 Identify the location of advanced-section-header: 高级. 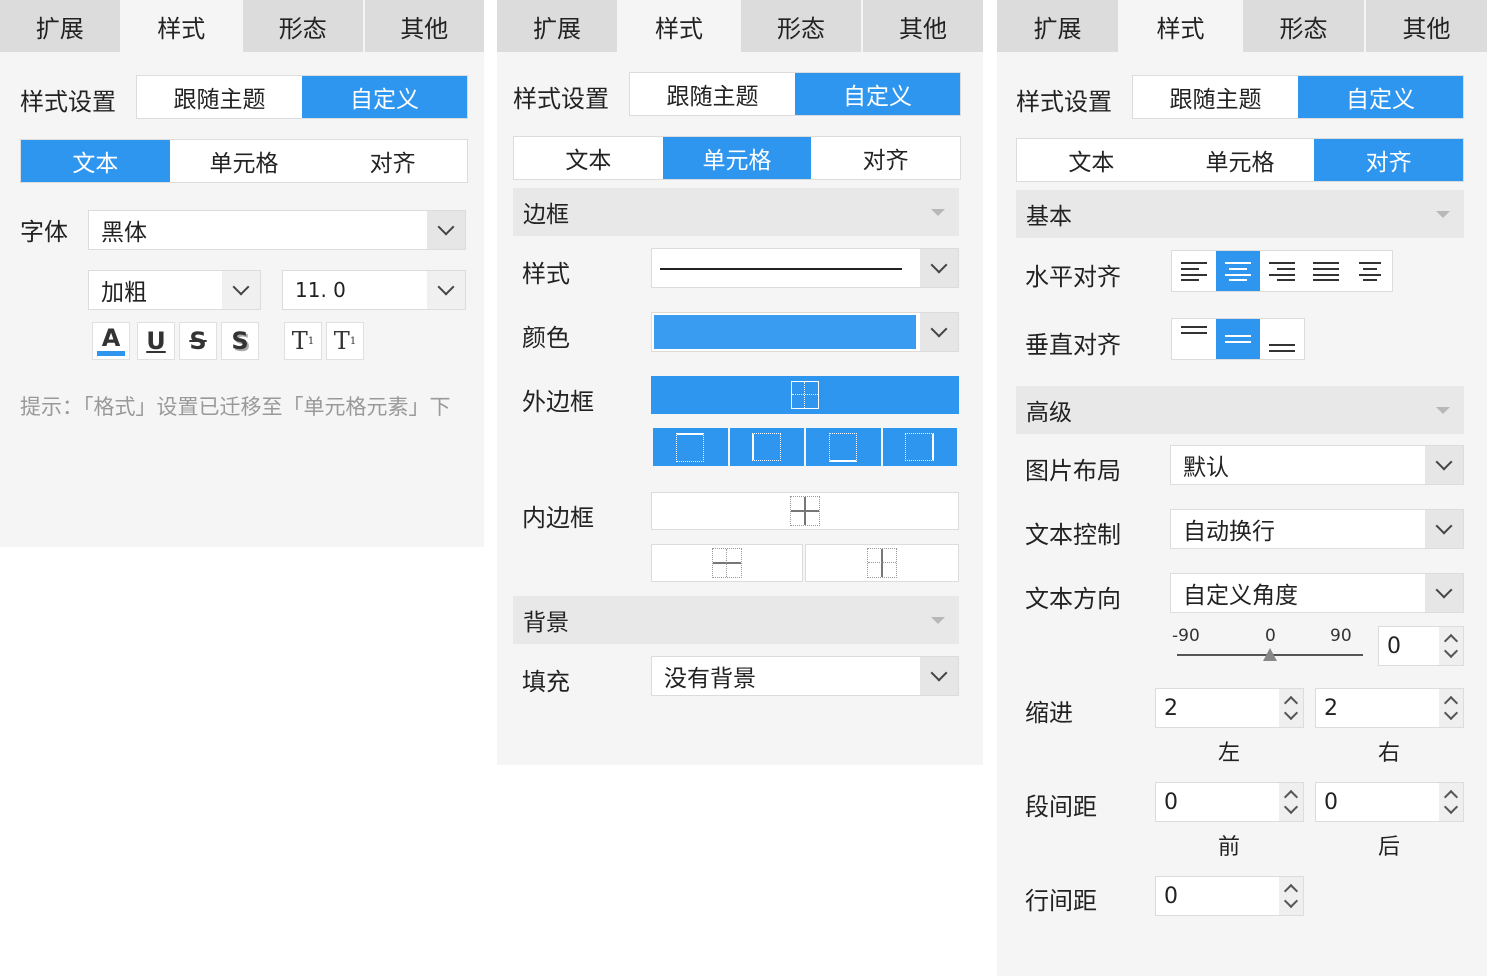
(1240, 410).